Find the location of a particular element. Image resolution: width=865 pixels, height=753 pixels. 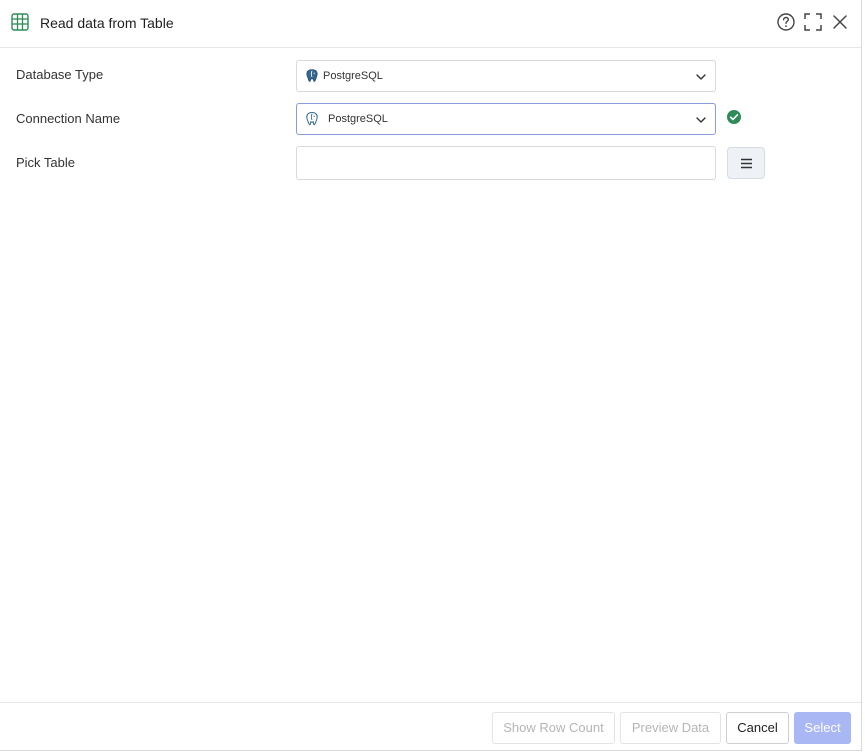

pick-table-label: Pick Table is located at coordinates (46, 162).